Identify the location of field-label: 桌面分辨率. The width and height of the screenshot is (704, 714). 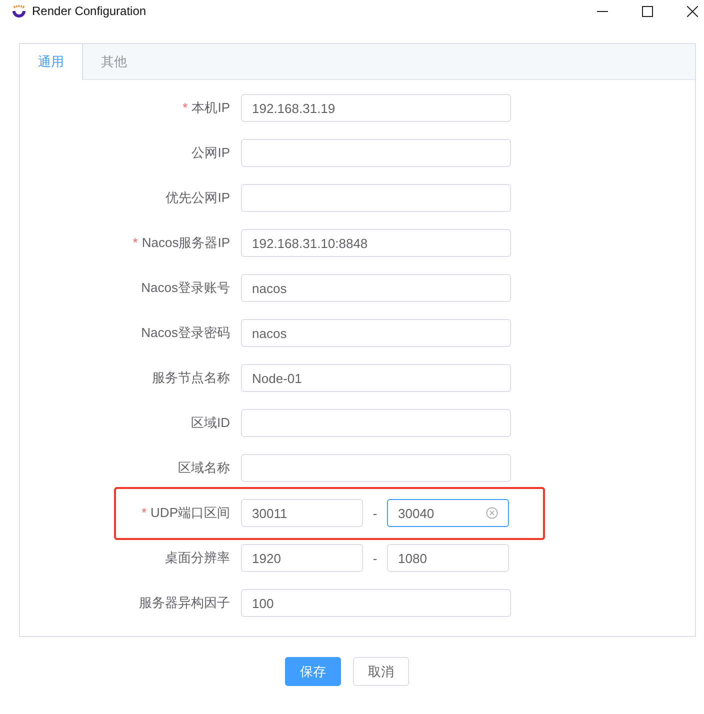
(197, 557).